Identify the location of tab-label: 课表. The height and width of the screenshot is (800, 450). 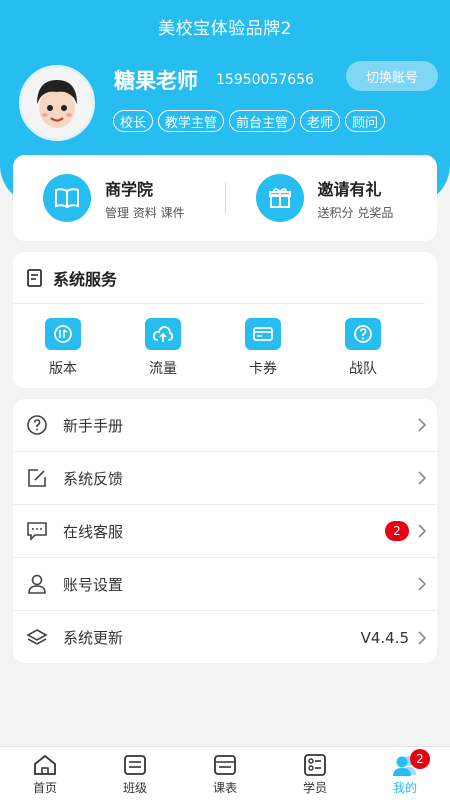
(224, 788).